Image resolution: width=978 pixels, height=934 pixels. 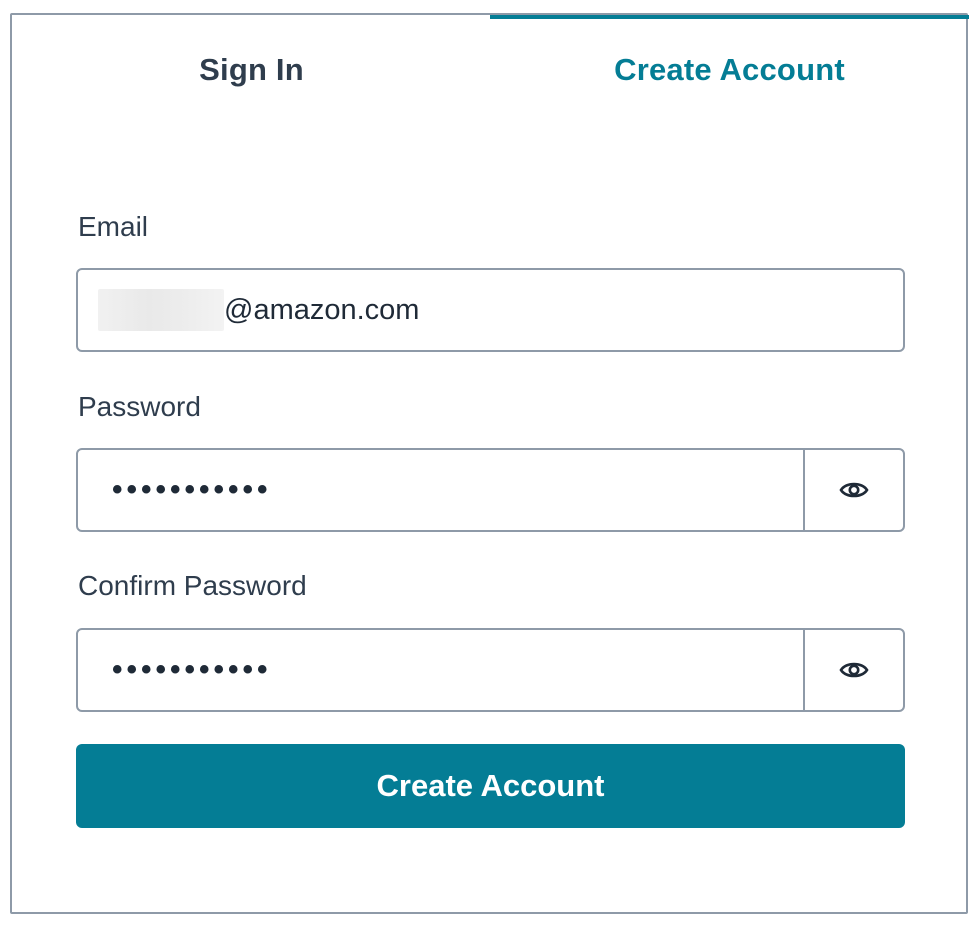 What do you see at coordinates (440, 670) in the screenshot?
I see `confirm-password-field: •••••••••••` at bounding box center [440, 670].